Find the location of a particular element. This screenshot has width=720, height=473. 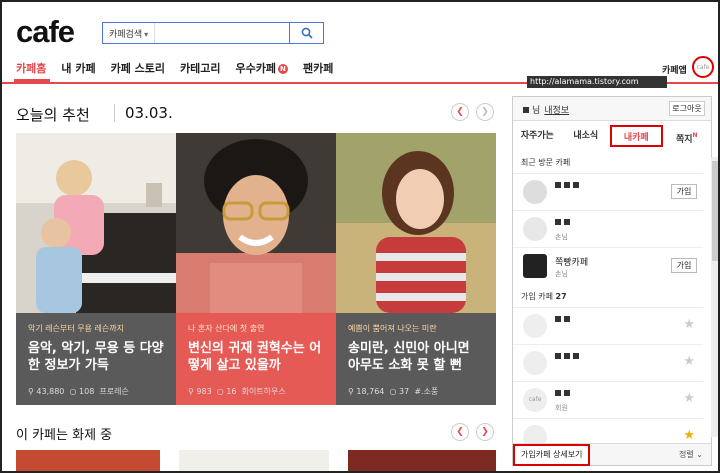

panel-footer: 가입카페 상세보기 정렬 ⌄ is located at coordinates (612, 454).